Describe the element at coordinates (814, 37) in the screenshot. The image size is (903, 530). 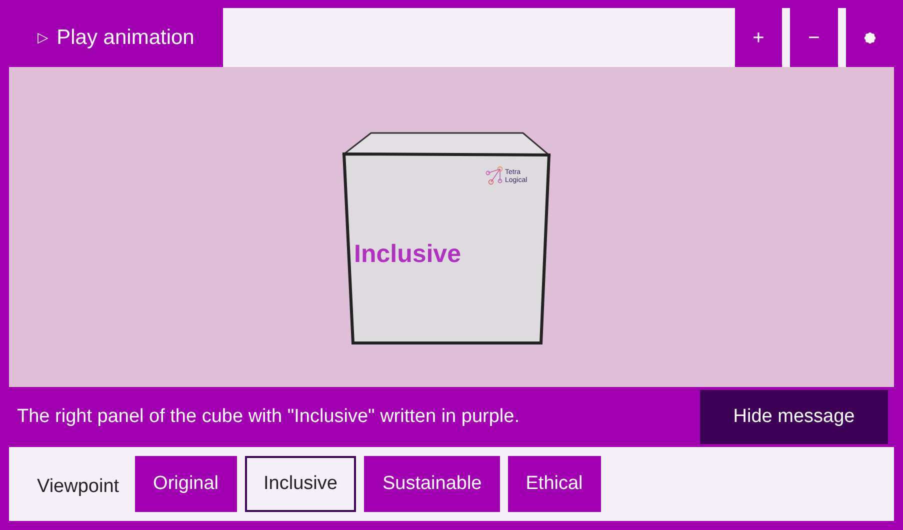
I see `zoom-out-button: −` at that location.